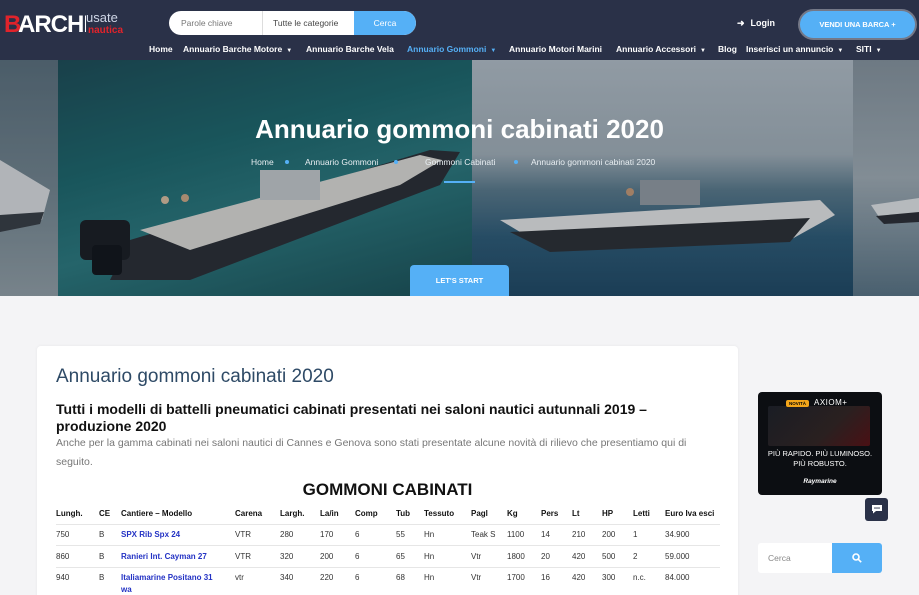 This screenshot has width=919, height=595. Describe the element at coordinates (545, 534) in the screenshot. I see `table-cell: 14` at that location.